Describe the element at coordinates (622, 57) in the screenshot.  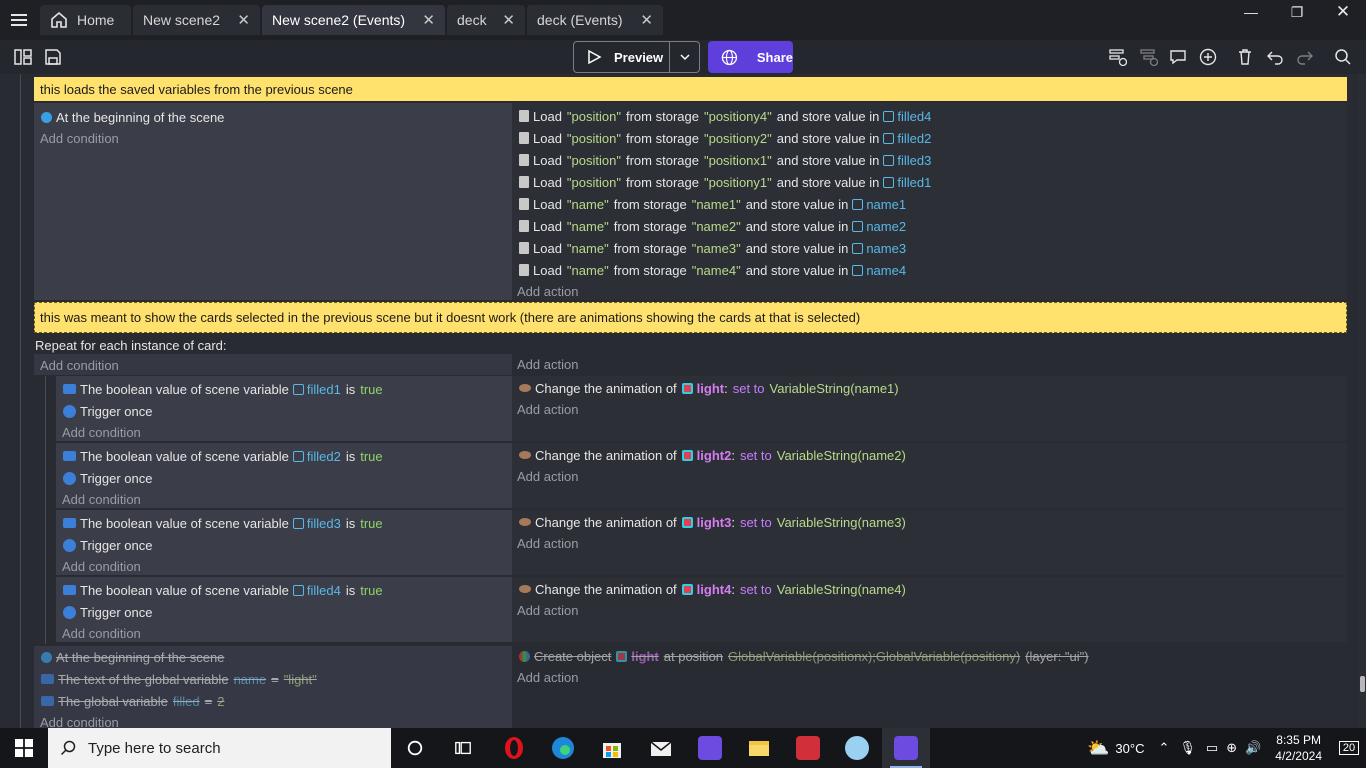
I see `preview-main: Preview` at that location.